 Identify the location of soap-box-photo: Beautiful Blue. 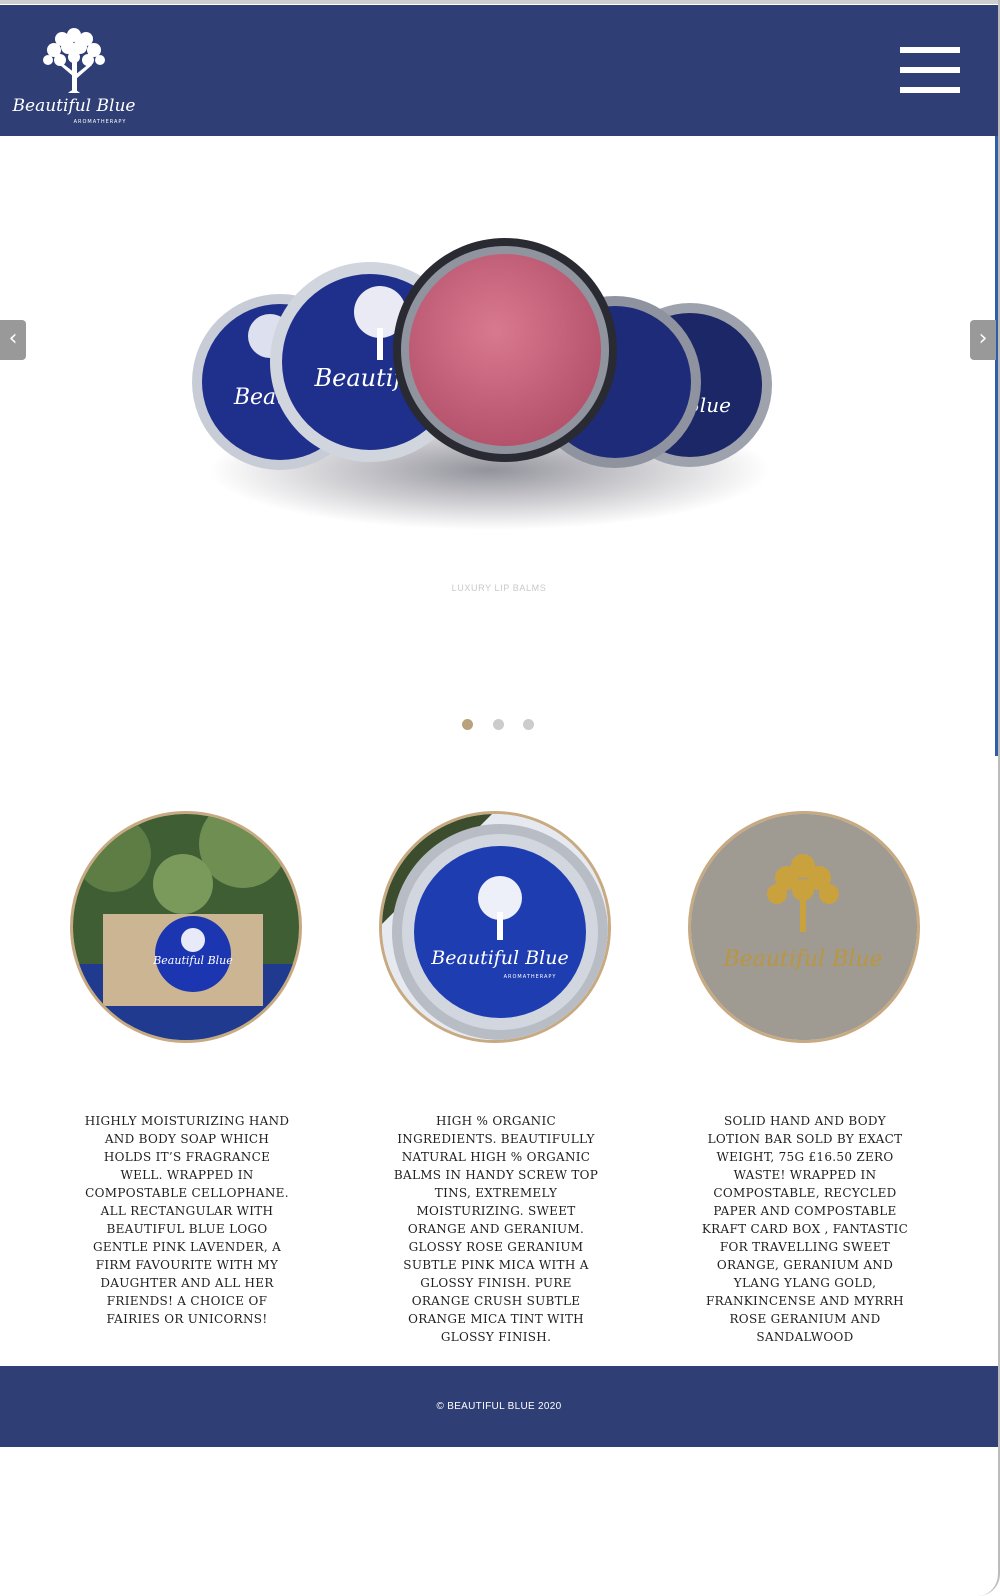
(186, 927).